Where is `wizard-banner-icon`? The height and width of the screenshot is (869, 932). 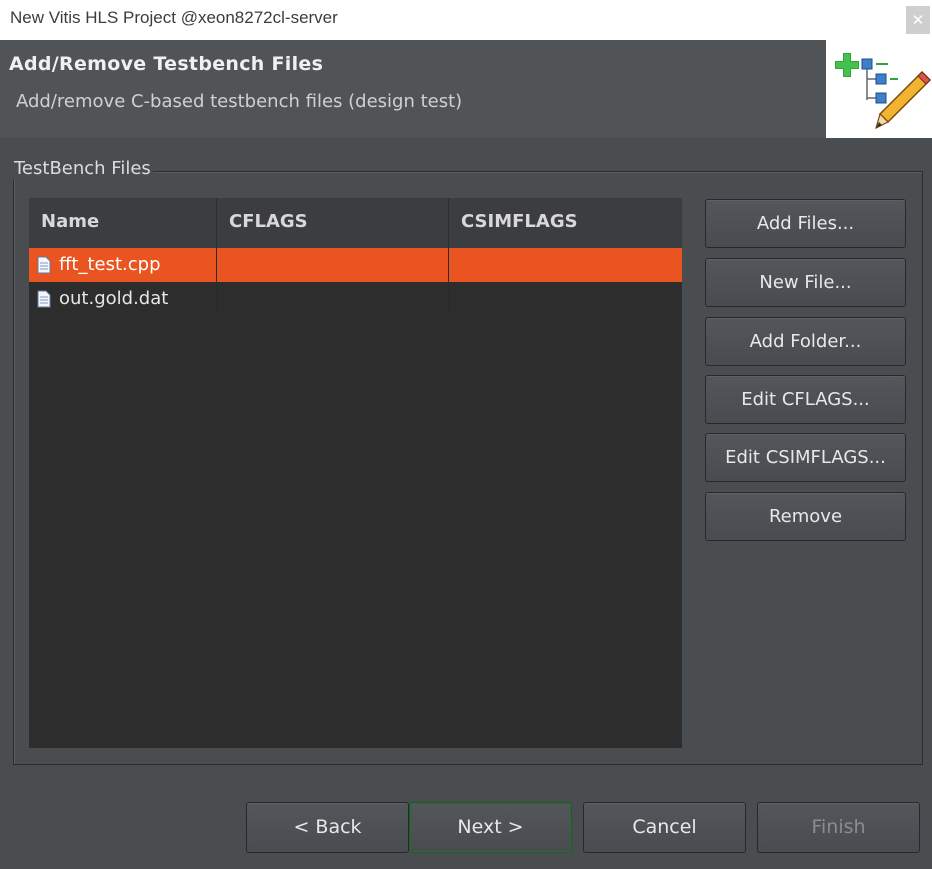
wizard-banner-icon is located at coordinates (879, 89).